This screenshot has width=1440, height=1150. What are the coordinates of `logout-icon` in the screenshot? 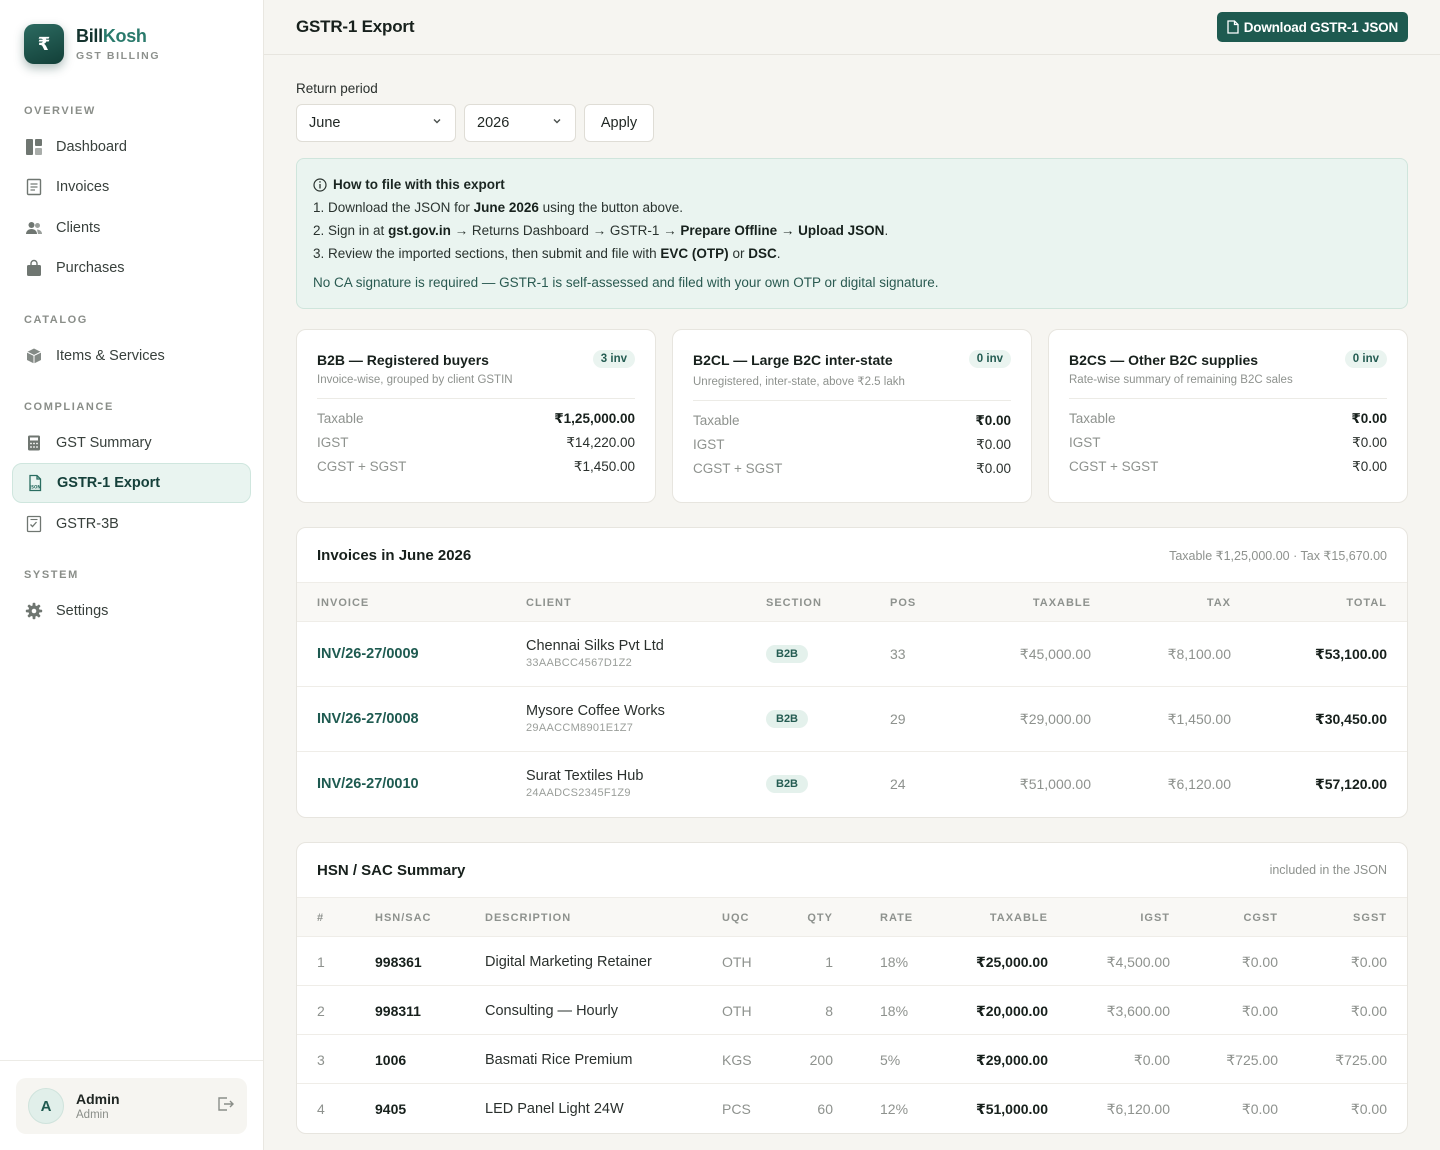 It's located at (225, 1106).